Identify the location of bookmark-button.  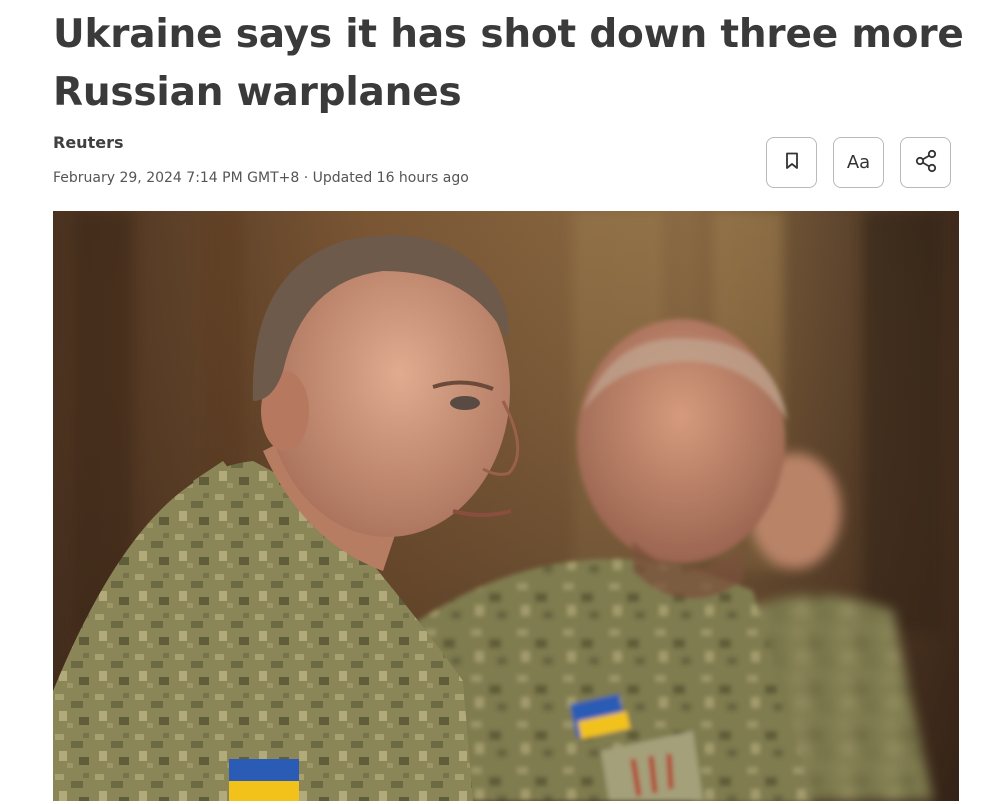
(791, 162).